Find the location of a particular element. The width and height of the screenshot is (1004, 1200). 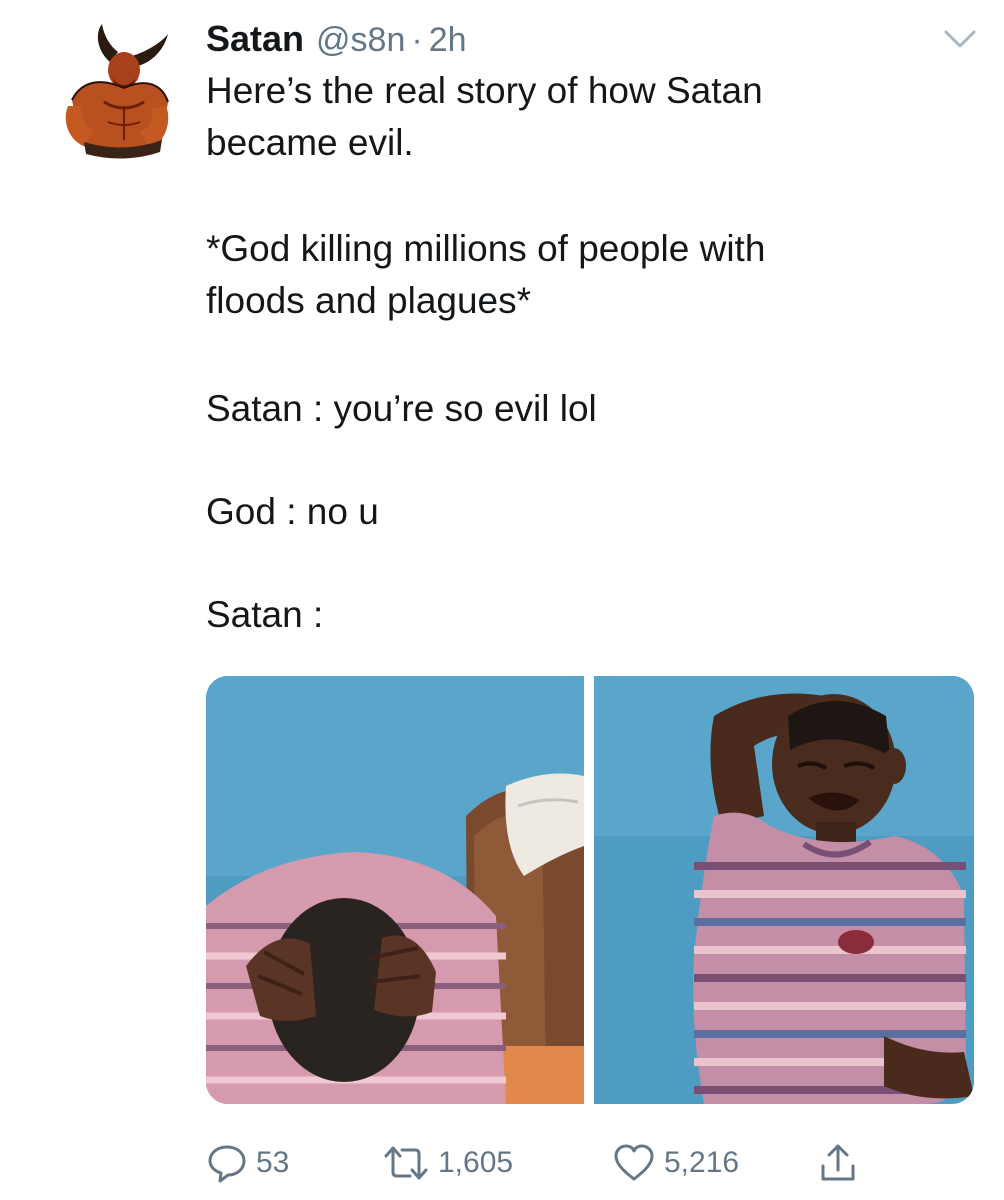

reply-button: 53 is located at coordinates (247, 1163).